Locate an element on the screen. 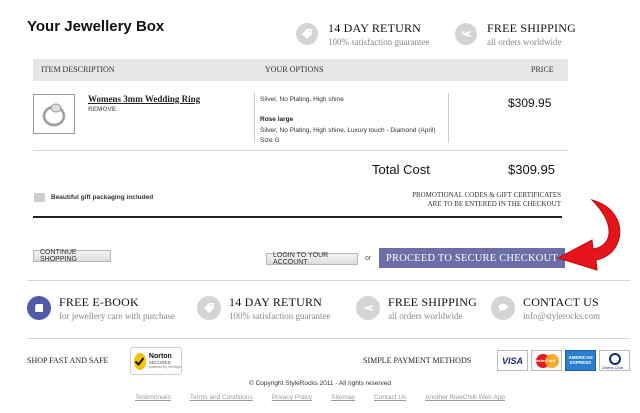 The image size is (640, 413). option-group-title: Rose large is located at coordinates (277, 119).